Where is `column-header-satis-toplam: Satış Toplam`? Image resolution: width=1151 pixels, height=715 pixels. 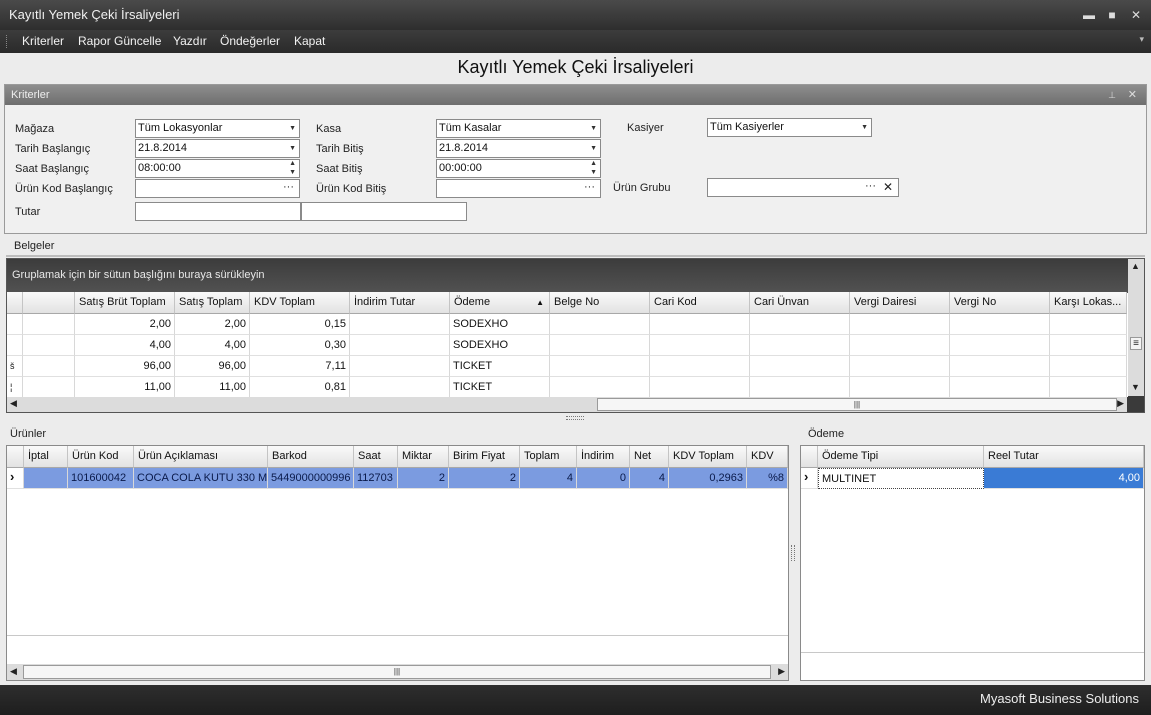
column-header-satis-toplam: Satış Toplam is located at coordinates (212, 303).